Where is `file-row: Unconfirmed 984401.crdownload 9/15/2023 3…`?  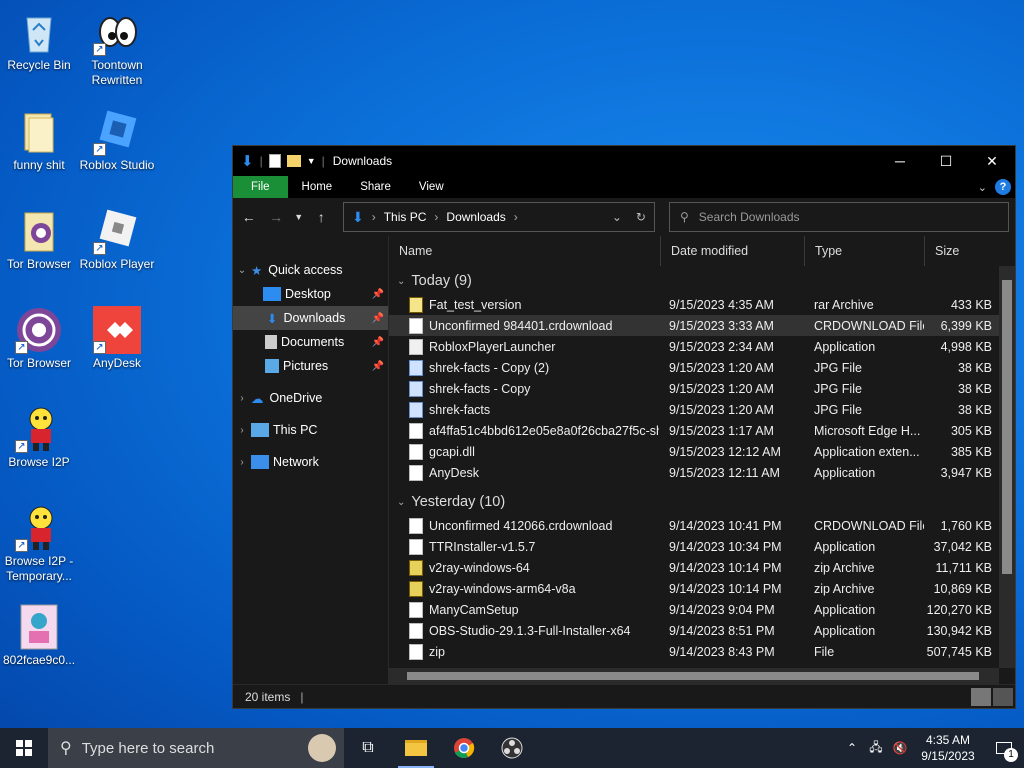
file-row: Unconfirmed 984401.crdownload 9/15/2023 3… is located at coordinates (702, 325).